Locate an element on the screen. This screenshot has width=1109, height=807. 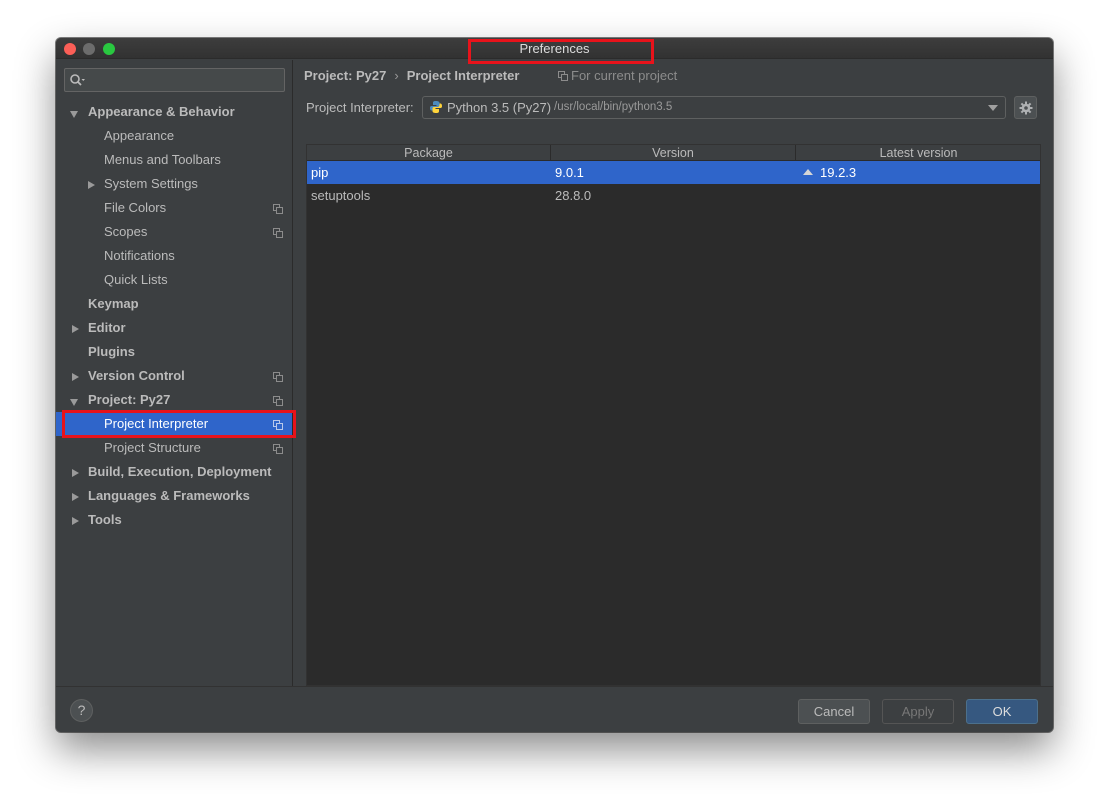
tree-item-languages-frameworks: Languages & Frameworks is located at coordinates (174, 496).